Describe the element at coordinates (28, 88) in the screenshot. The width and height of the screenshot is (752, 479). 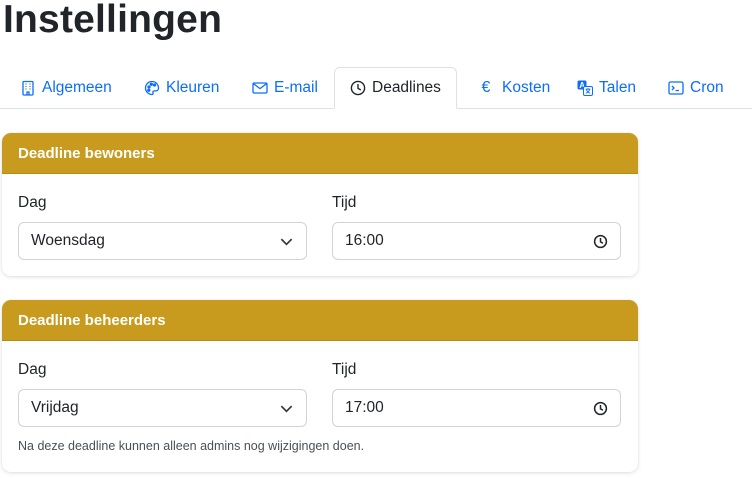
I see `building-icon` at that location.